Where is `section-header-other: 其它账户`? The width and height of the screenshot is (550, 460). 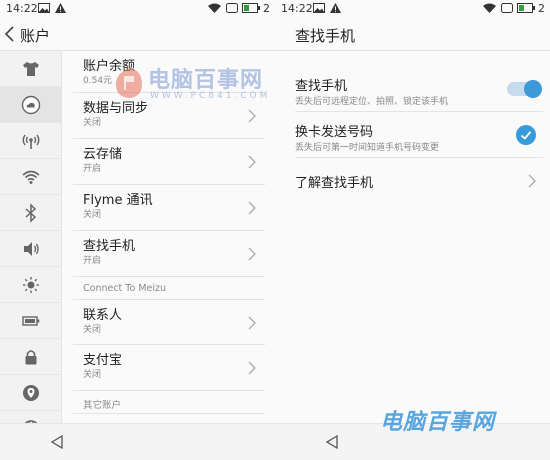 section-header-other: 其它账户 is located at coordinates (102, 405).